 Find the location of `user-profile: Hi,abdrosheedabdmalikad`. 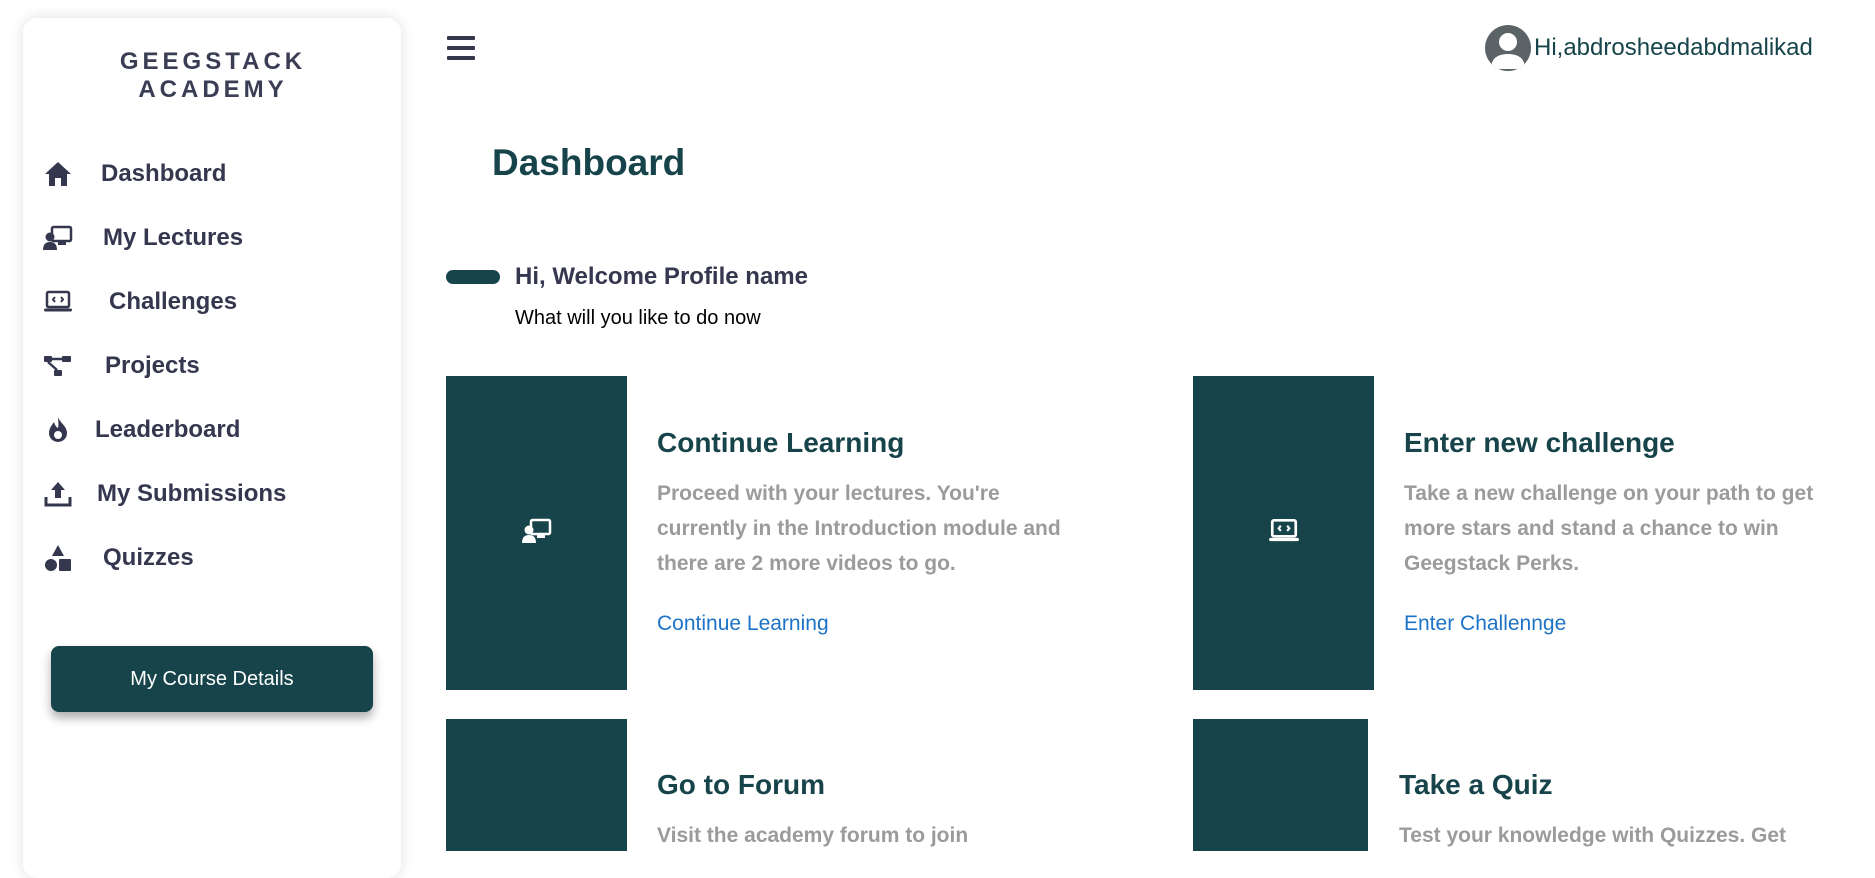

user-profile: Hi,abdrosheedabdmalikad is located at coordinates (1649, 48).